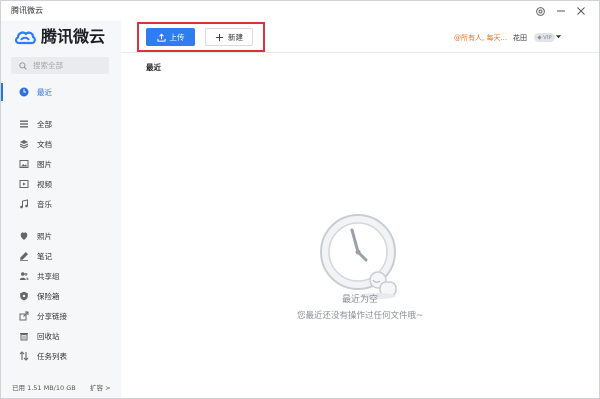 The height and width of the screenshot is (399, 600). What do you see at coordinates (44, 388) in the screenshot?
I see `storage-usage: 已用 1.51 MB/10 GB` at bounding box center [44, 388].